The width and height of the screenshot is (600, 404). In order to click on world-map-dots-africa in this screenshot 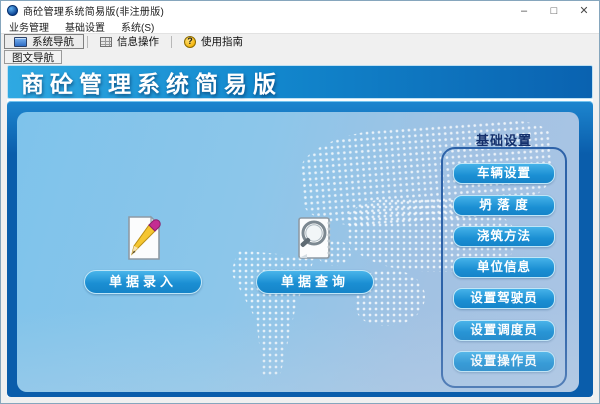, I will do `click(273, 314)`.